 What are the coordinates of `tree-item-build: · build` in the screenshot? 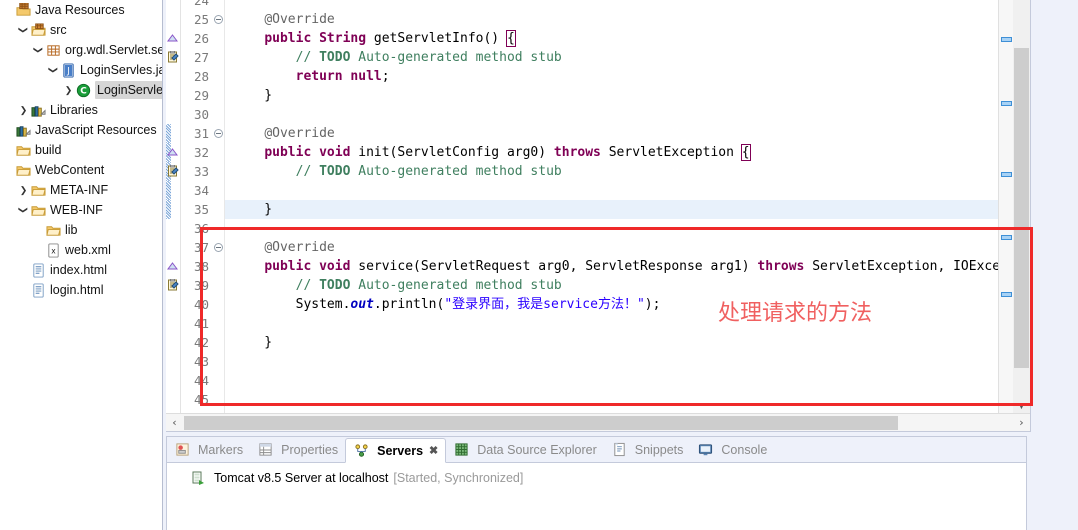 It's located at (81, 150).